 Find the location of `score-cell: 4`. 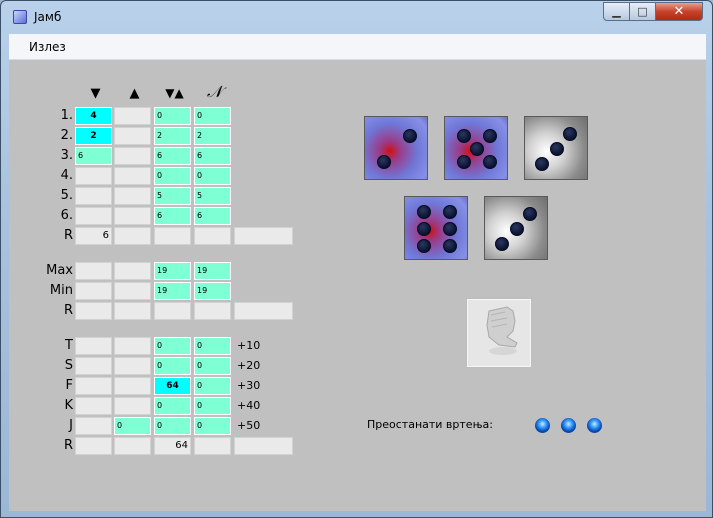

score-cell: 4 is located at coordinates (93, 116).